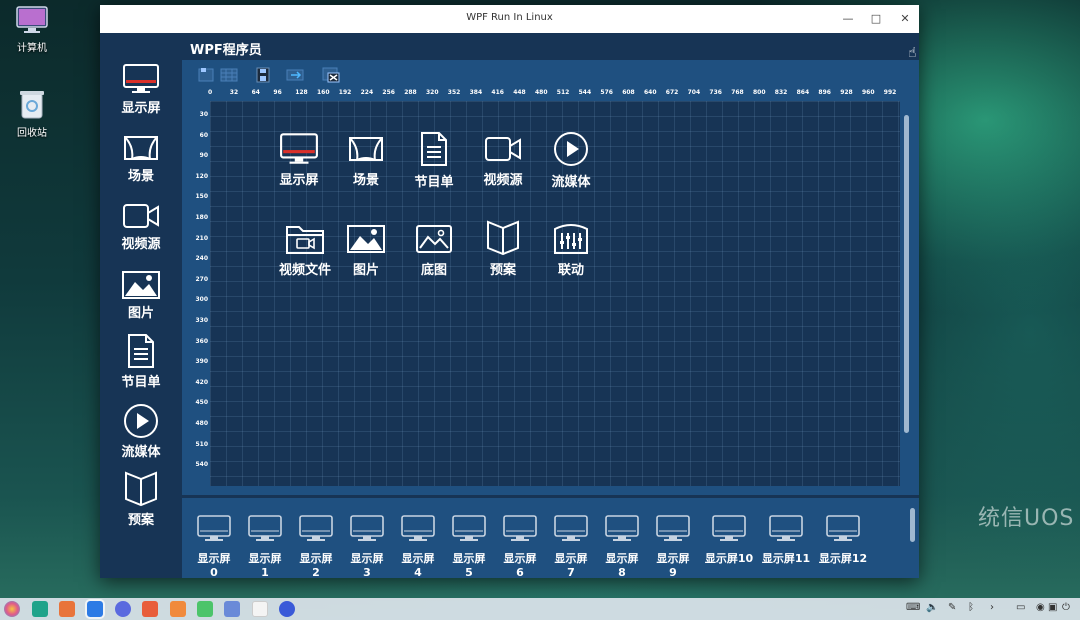  I want to click on minimize-button: —, so click(848, 19).